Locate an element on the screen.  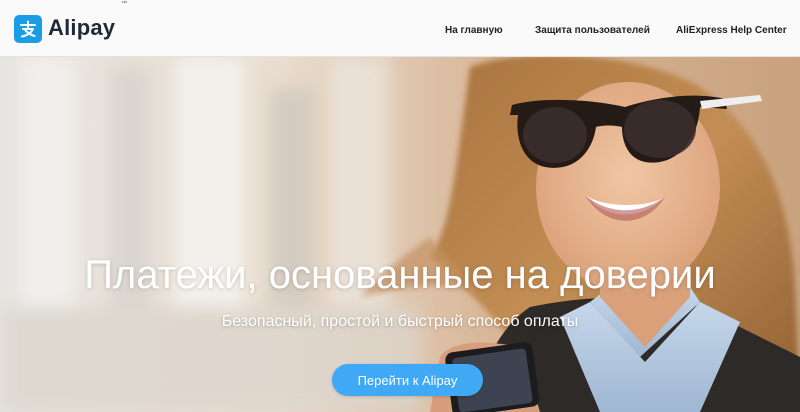
logo-wordmark: Alipay is located at coordinates (82, 27).